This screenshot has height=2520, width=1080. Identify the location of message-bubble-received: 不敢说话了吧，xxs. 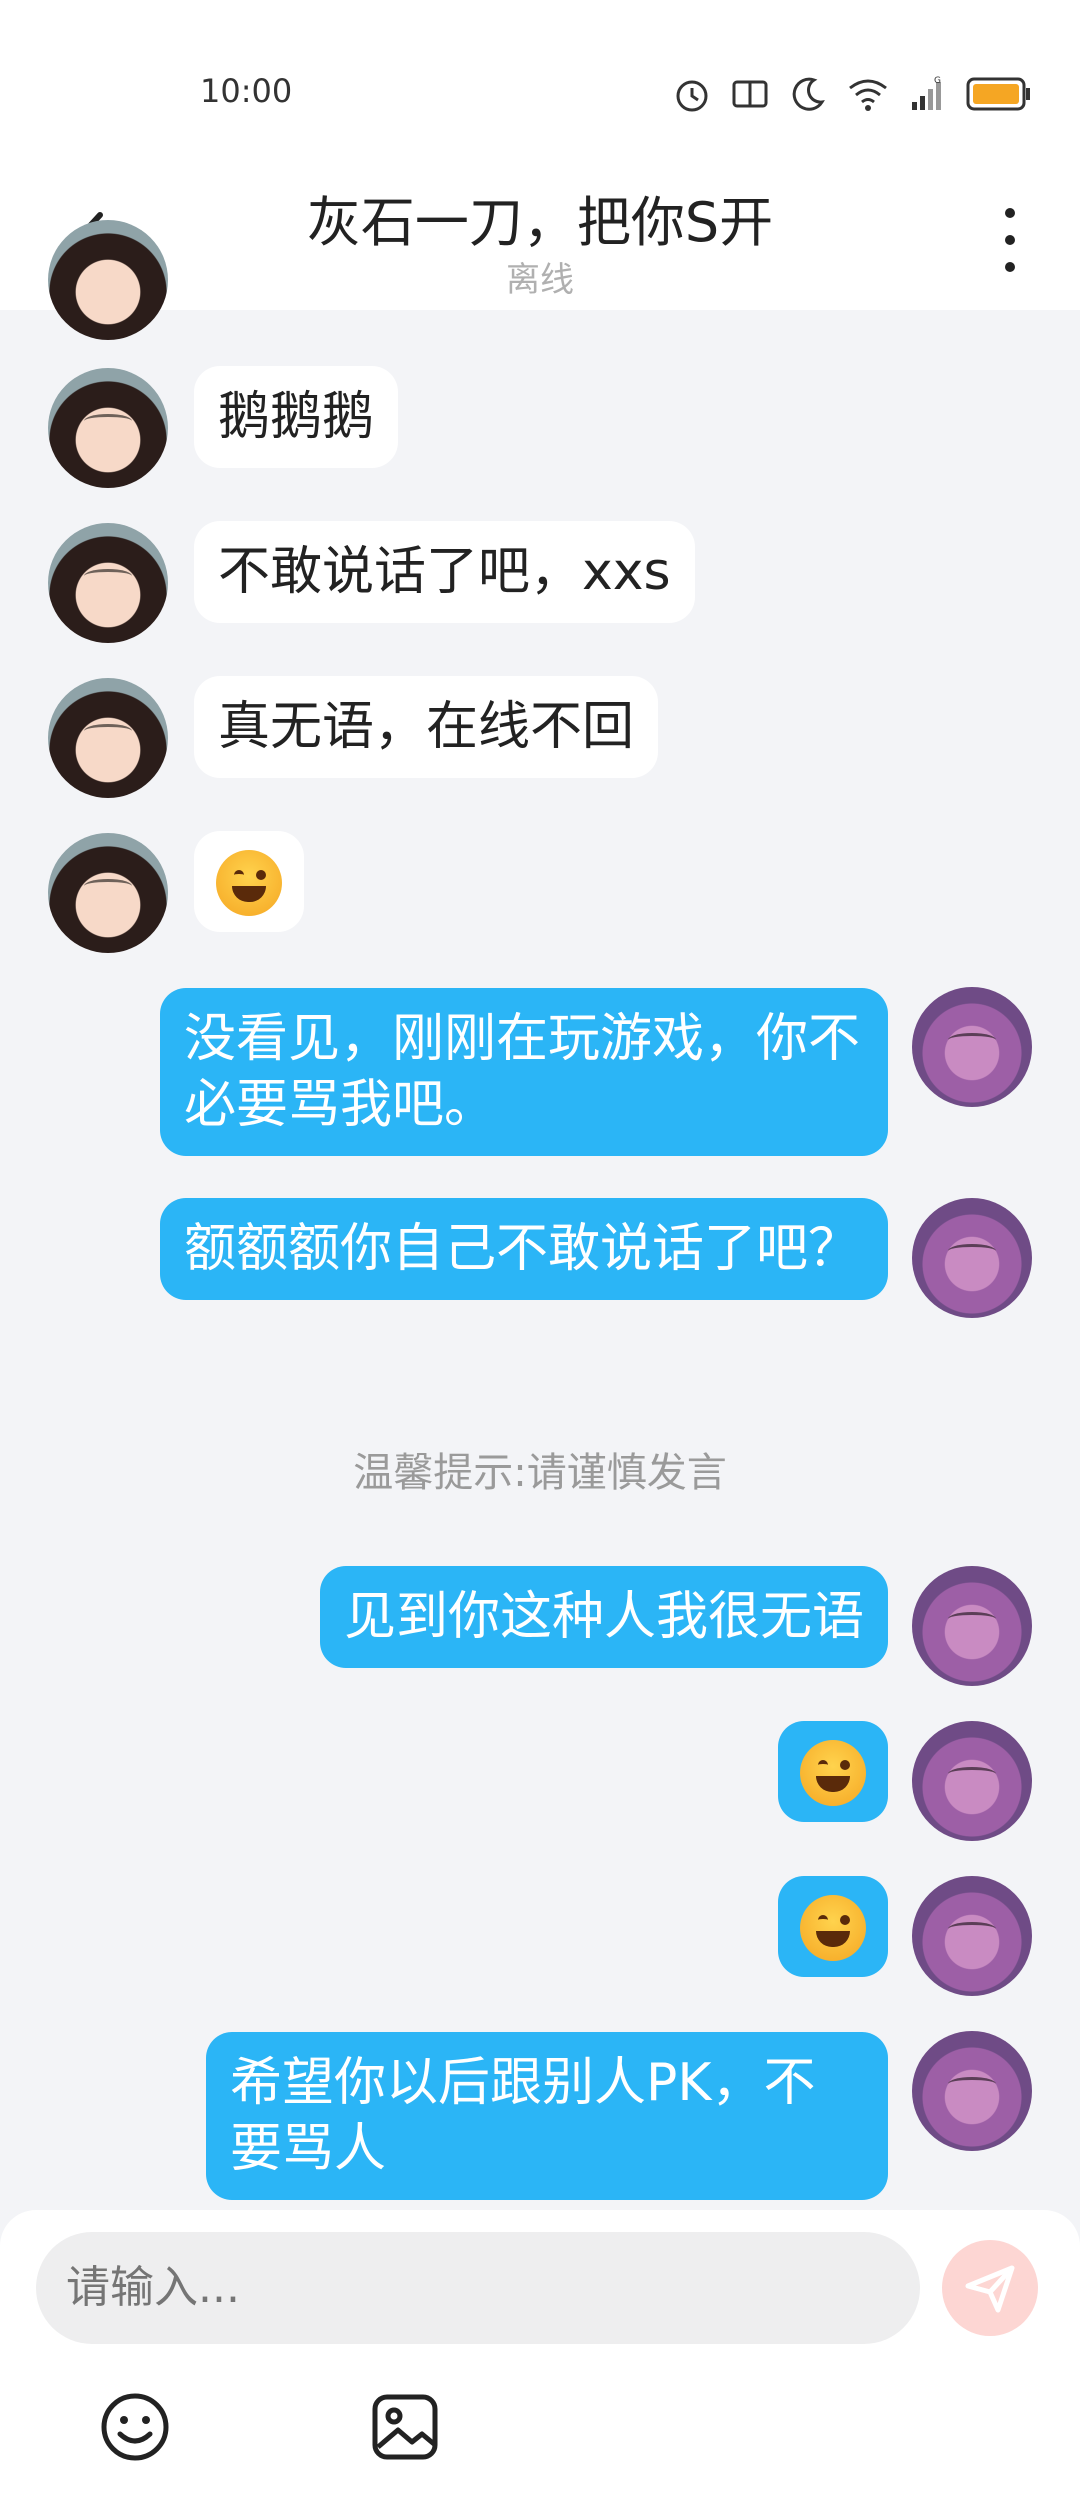
(444, 572).